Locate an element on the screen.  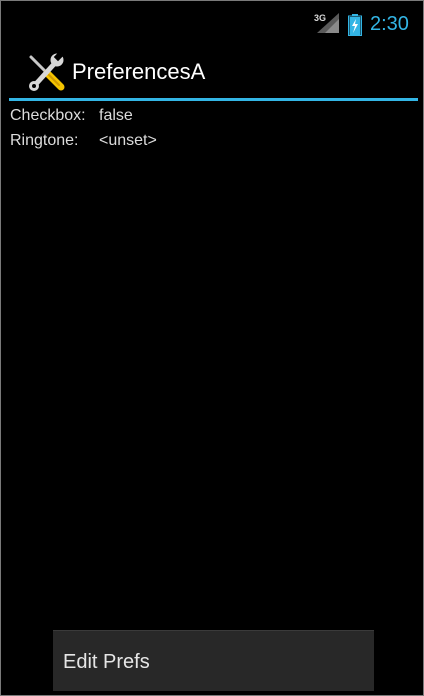
pref-value-ringtone: <unset> is located at coordinates (128, 140).